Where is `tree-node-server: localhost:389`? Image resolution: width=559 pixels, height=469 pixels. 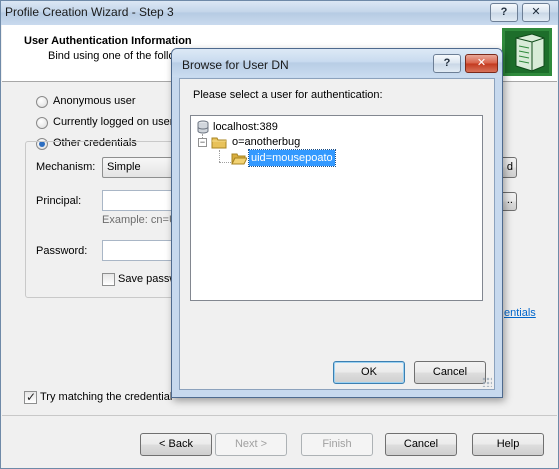
tree-node-server: localhost:389 is located at coordinates (297, 127).